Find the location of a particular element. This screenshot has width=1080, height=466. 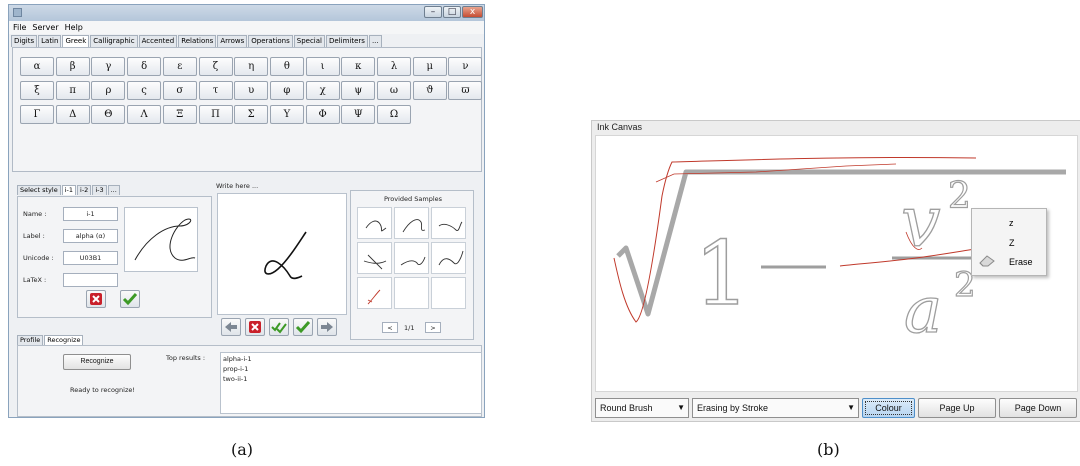

symbol-key: π is located at coordinates (72, 90).